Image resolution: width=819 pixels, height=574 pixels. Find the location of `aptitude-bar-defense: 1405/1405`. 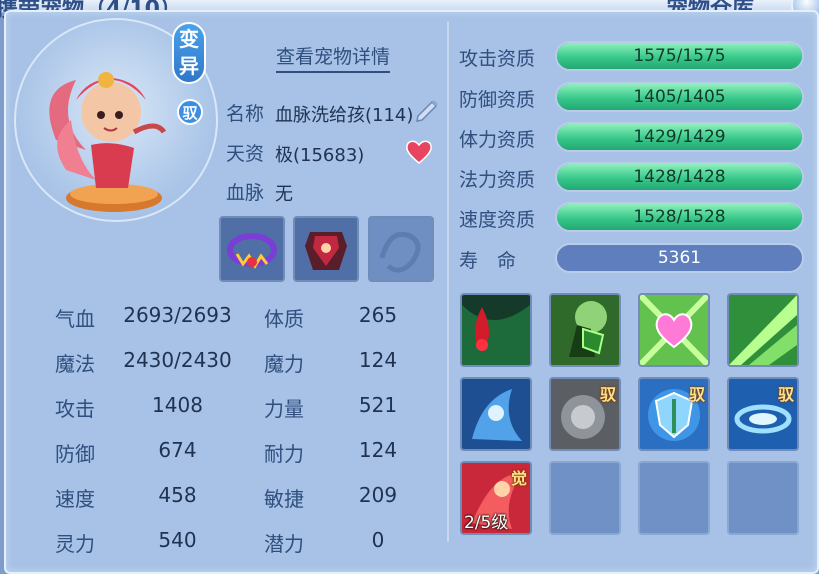

aptitude-bar-defense: 1405/1405 is located at coordinates (679, 97).